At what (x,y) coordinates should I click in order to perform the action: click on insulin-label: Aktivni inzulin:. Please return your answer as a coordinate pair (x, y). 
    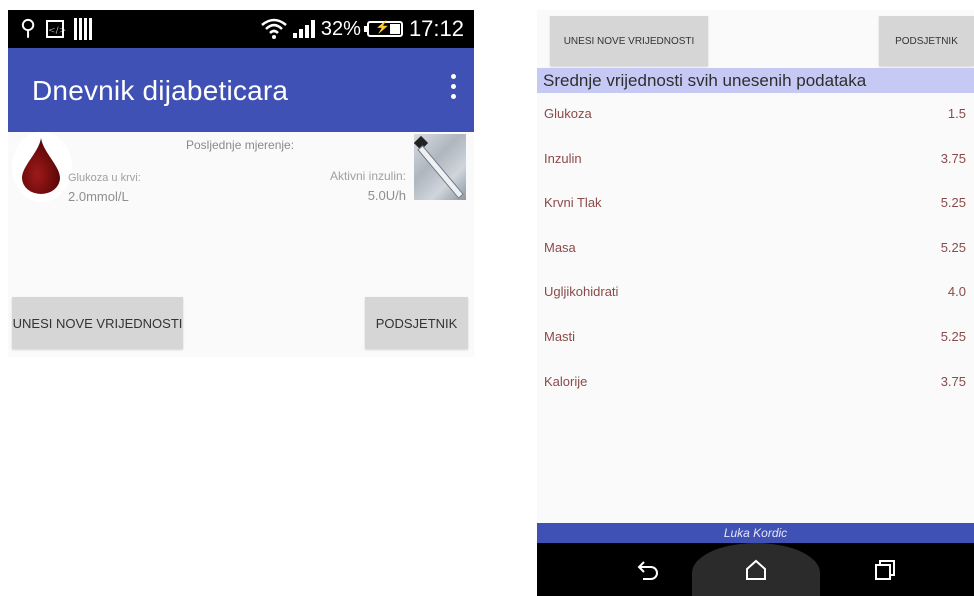
    Looking at the image, I should click on (367, 176).